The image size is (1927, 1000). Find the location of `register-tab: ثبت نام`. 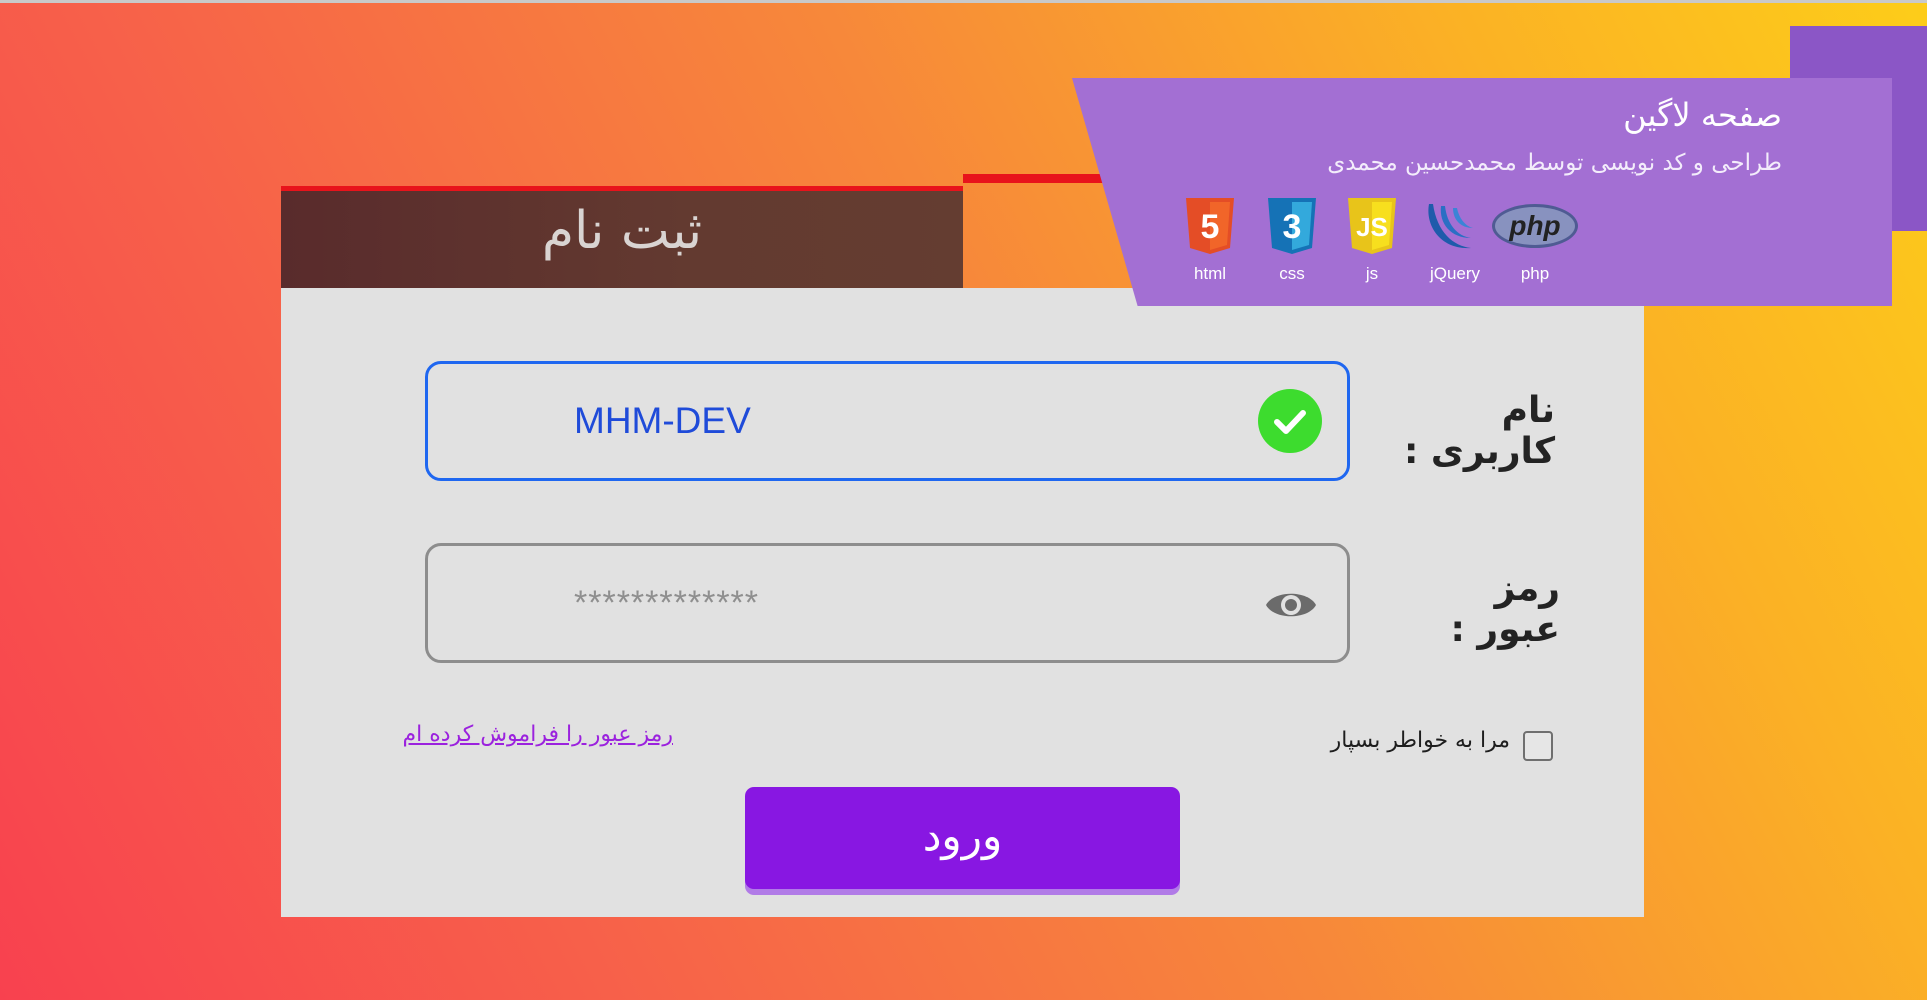

register-tab: ثبت نام is located at coordinates (622, 237).